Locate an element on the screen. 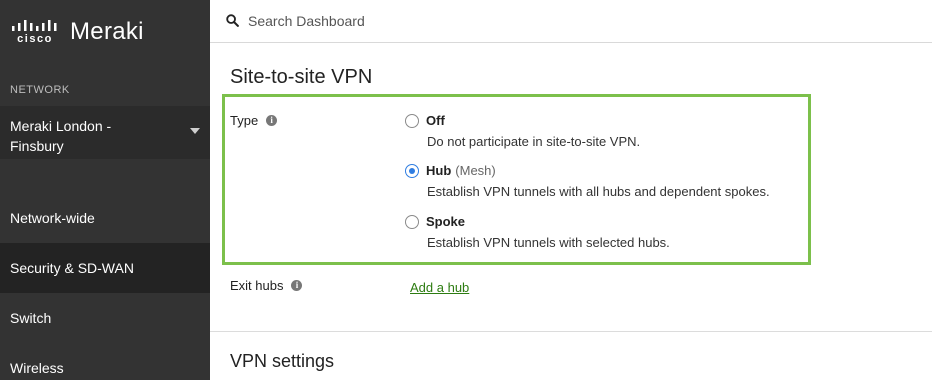 The image size is (932, 380). sidebar-item-label: Switch is located at coordinates (31, 318).